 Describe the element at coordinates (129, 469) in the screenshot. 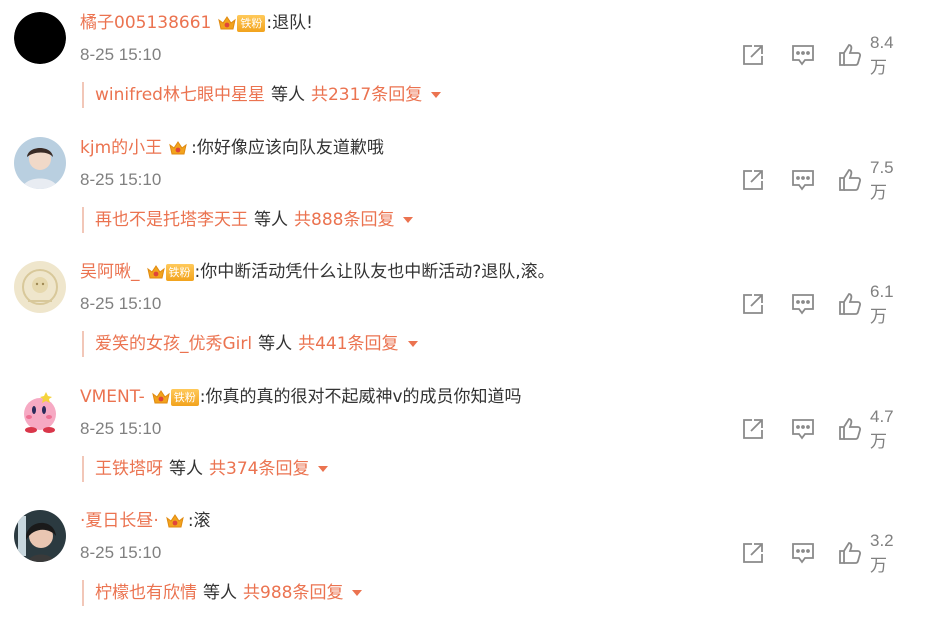

I see `reply-user: 王铁塔呀` at that location.